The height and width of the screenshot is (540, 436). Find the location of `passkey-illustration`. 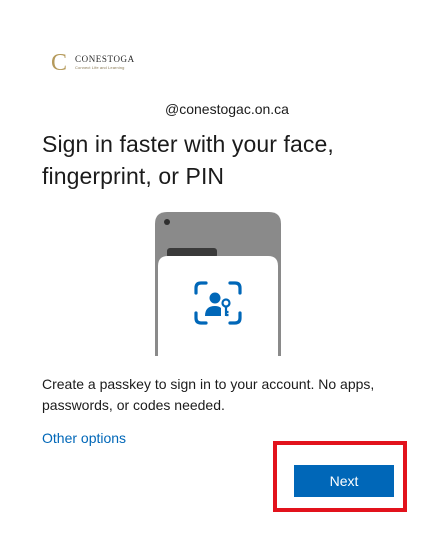

passkey-illustration is located at coordinates (218, 284).